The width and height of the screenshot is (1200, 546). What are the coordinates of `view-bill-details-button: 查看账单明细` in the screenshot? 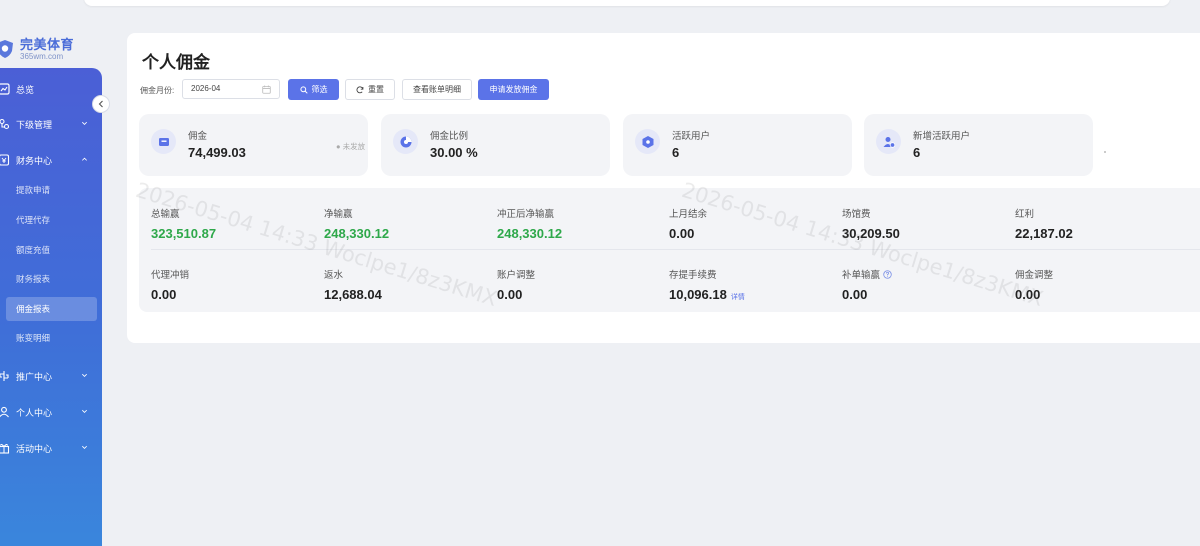 It's located at (437, 89).